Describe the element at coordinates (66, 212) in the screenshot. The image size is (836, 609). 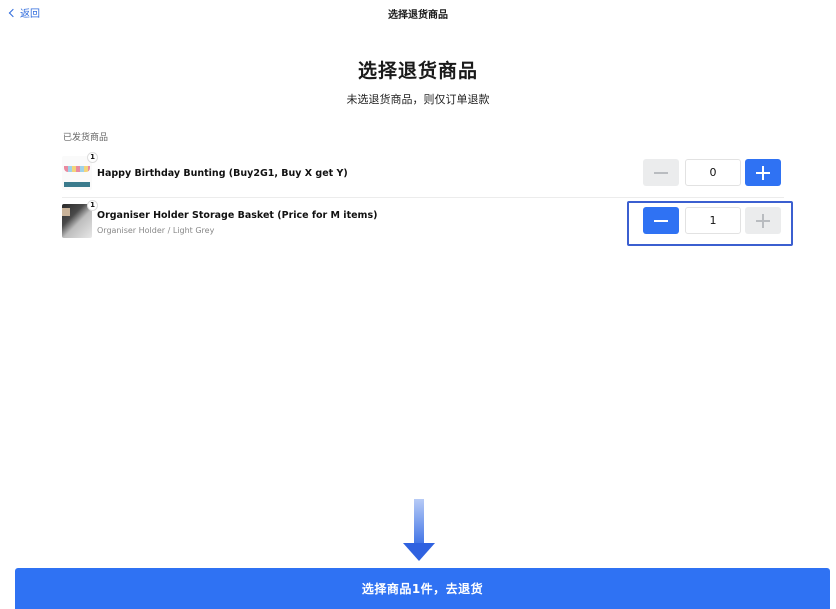
I see `storage-basket-image-icon` at that location.